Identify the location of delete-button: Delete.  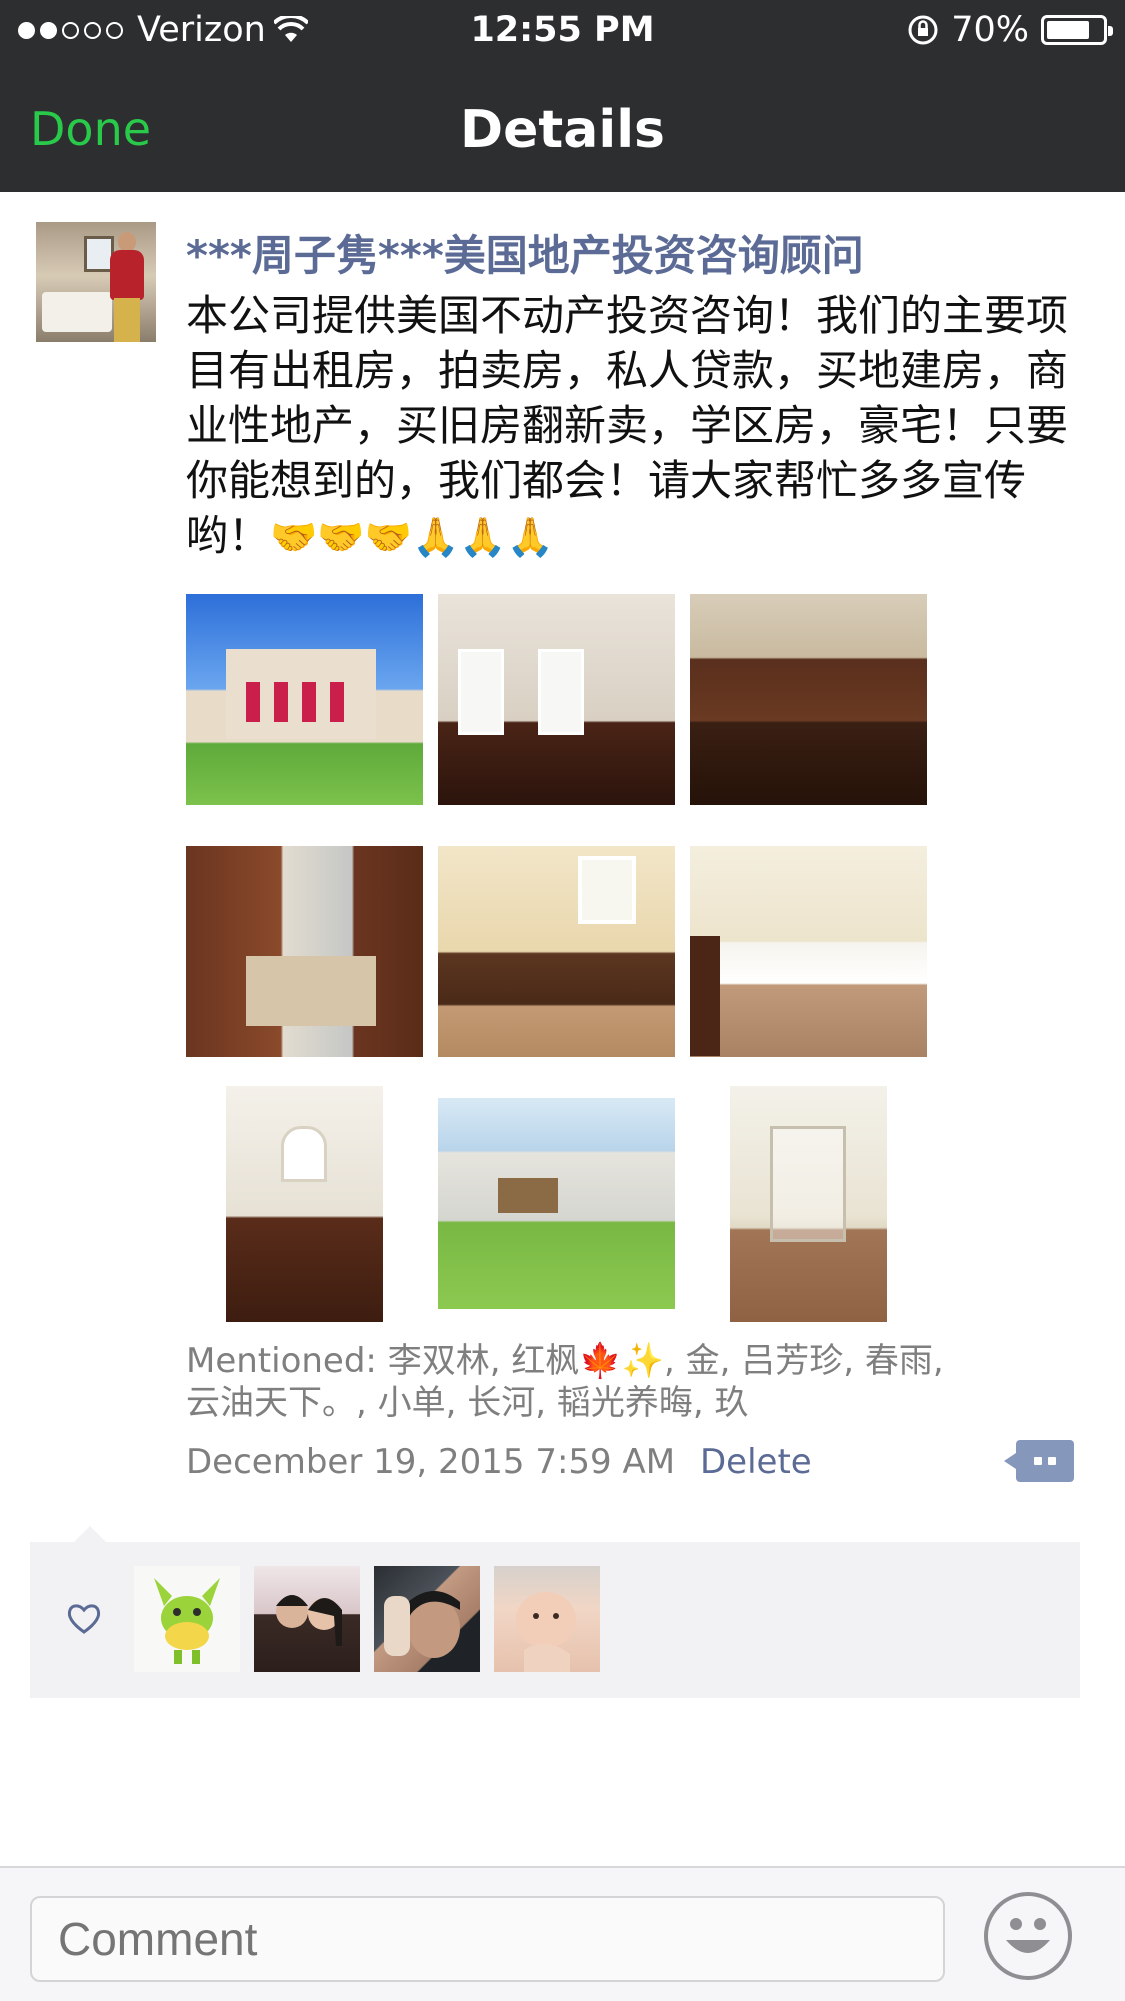
(756, 1462).